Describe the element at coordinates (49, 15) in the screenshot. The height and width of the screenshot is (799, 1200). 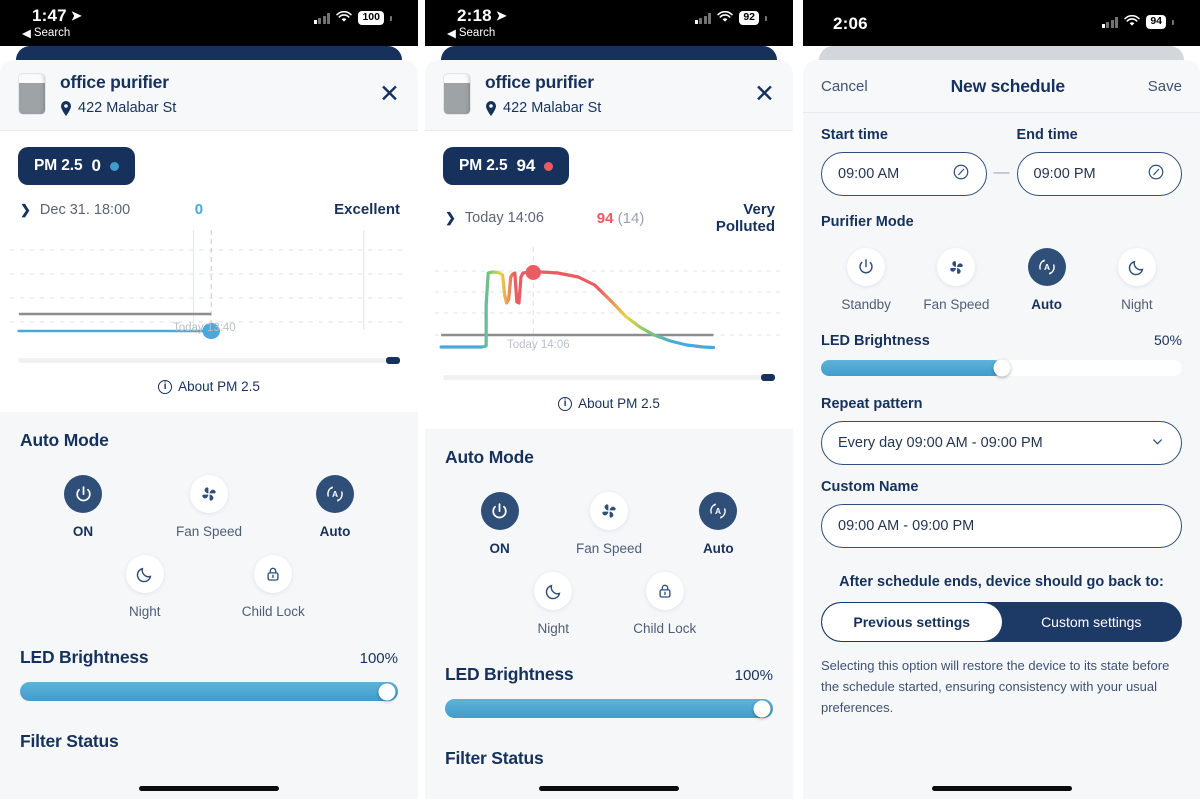
I see `status-time-text: 1:47` at that location.